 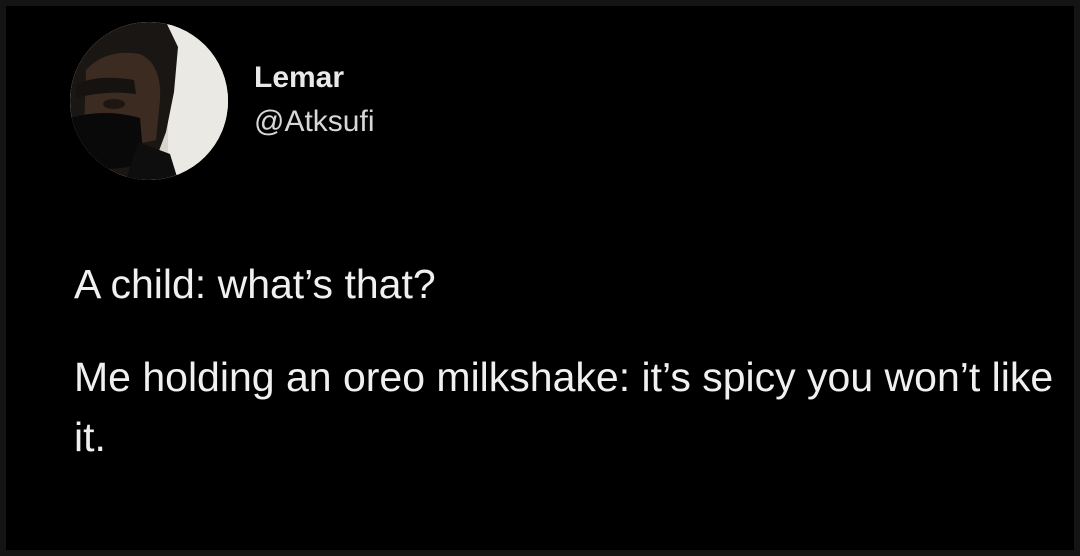 What do you see at coordinates (255, 284) in the screenshot?
I see `tweet-paragraph: A child: what’s that?` at bounding box center [255, 284].